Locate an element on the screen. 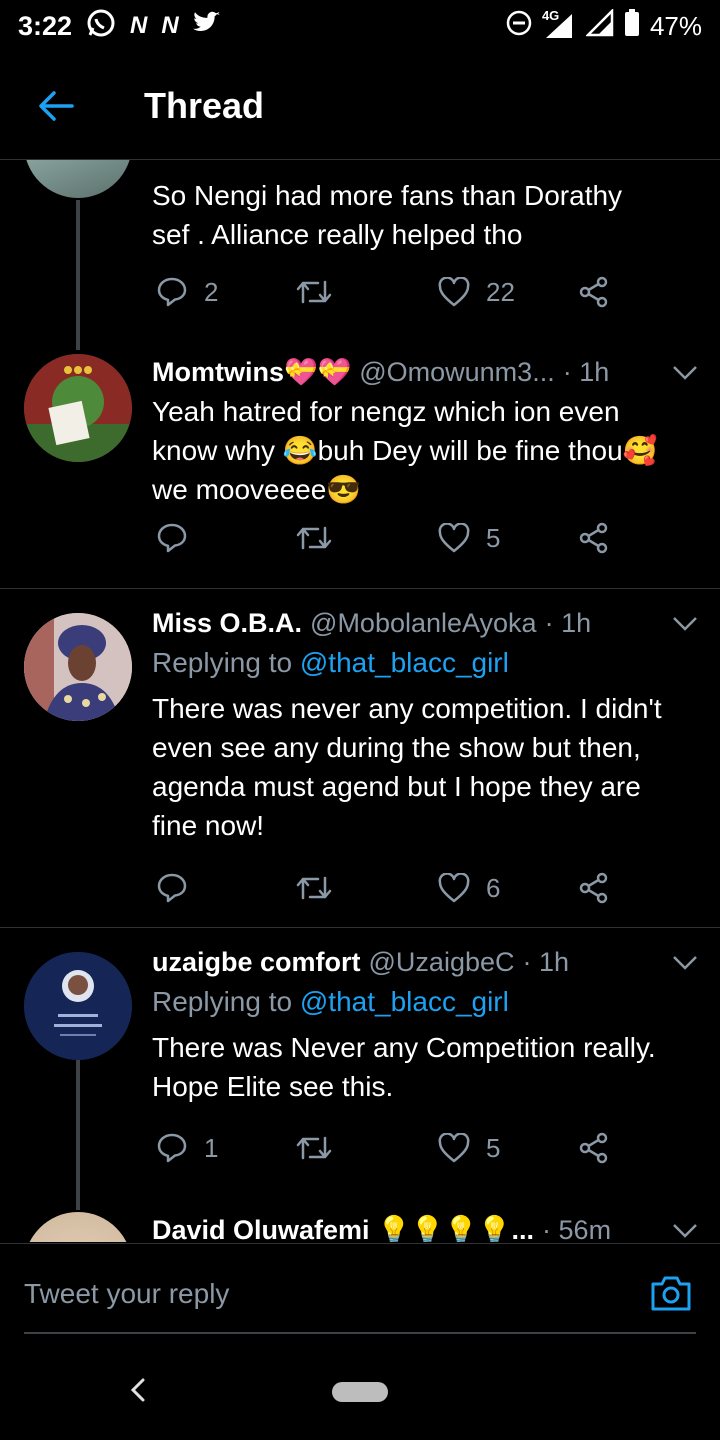 This screenshot has height=1440, width=720. system-nav-bar is located at coordinates (360, 1390).